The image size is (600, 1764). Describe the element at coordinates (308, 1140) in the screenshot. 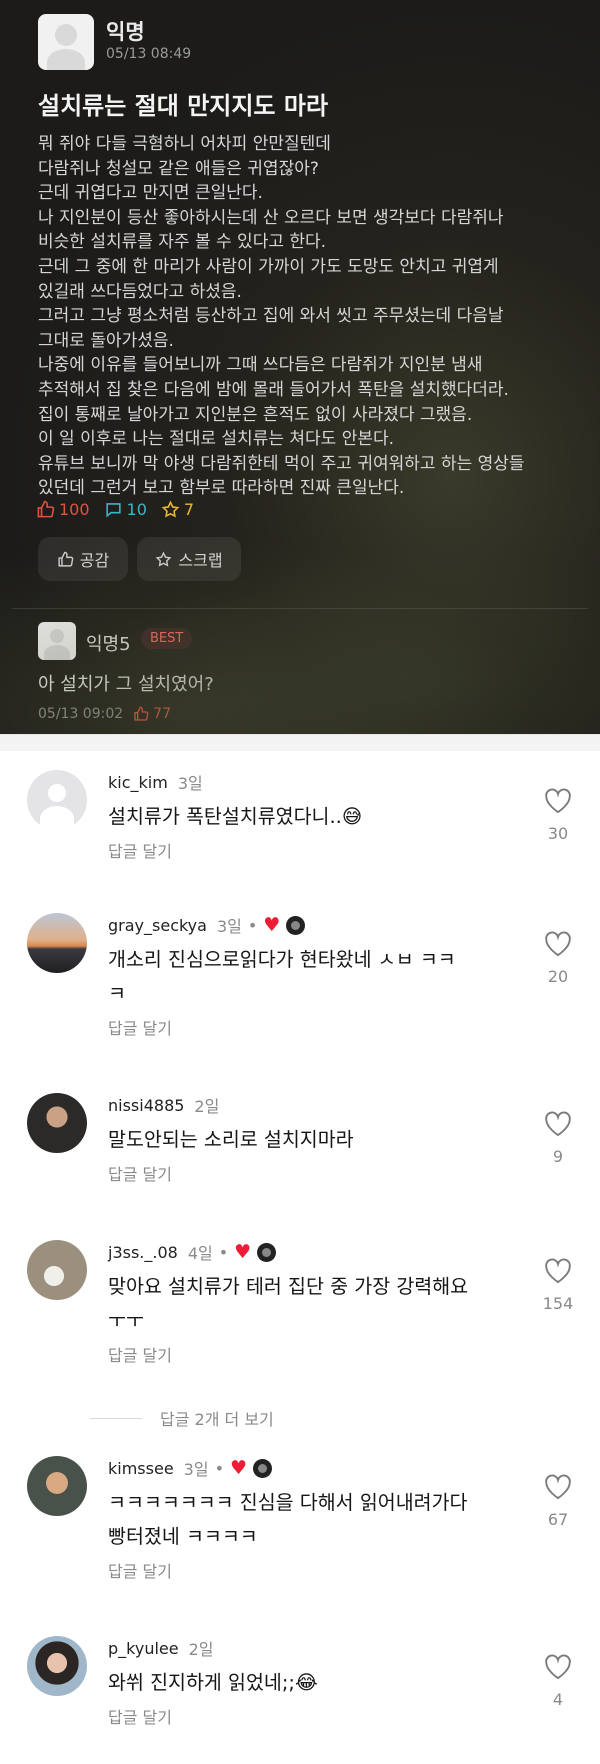

I see `comment-text: 말도안되는 소리로 설치지마라` at that location.